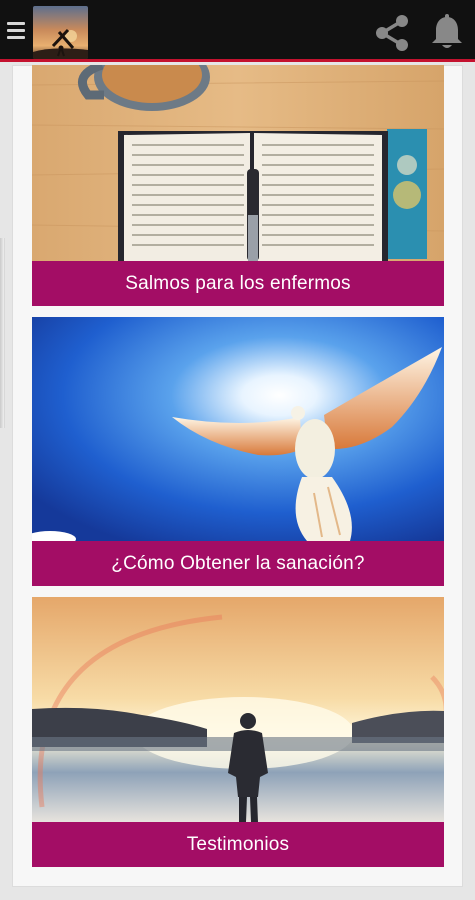 The width and height of the screenshot is (475, 900). What do you see at coordinates (238, 563) in the screenshot?
I see `card-caption: ¿Cómo Obtener la sanación?` at bounding box center [238, 563].